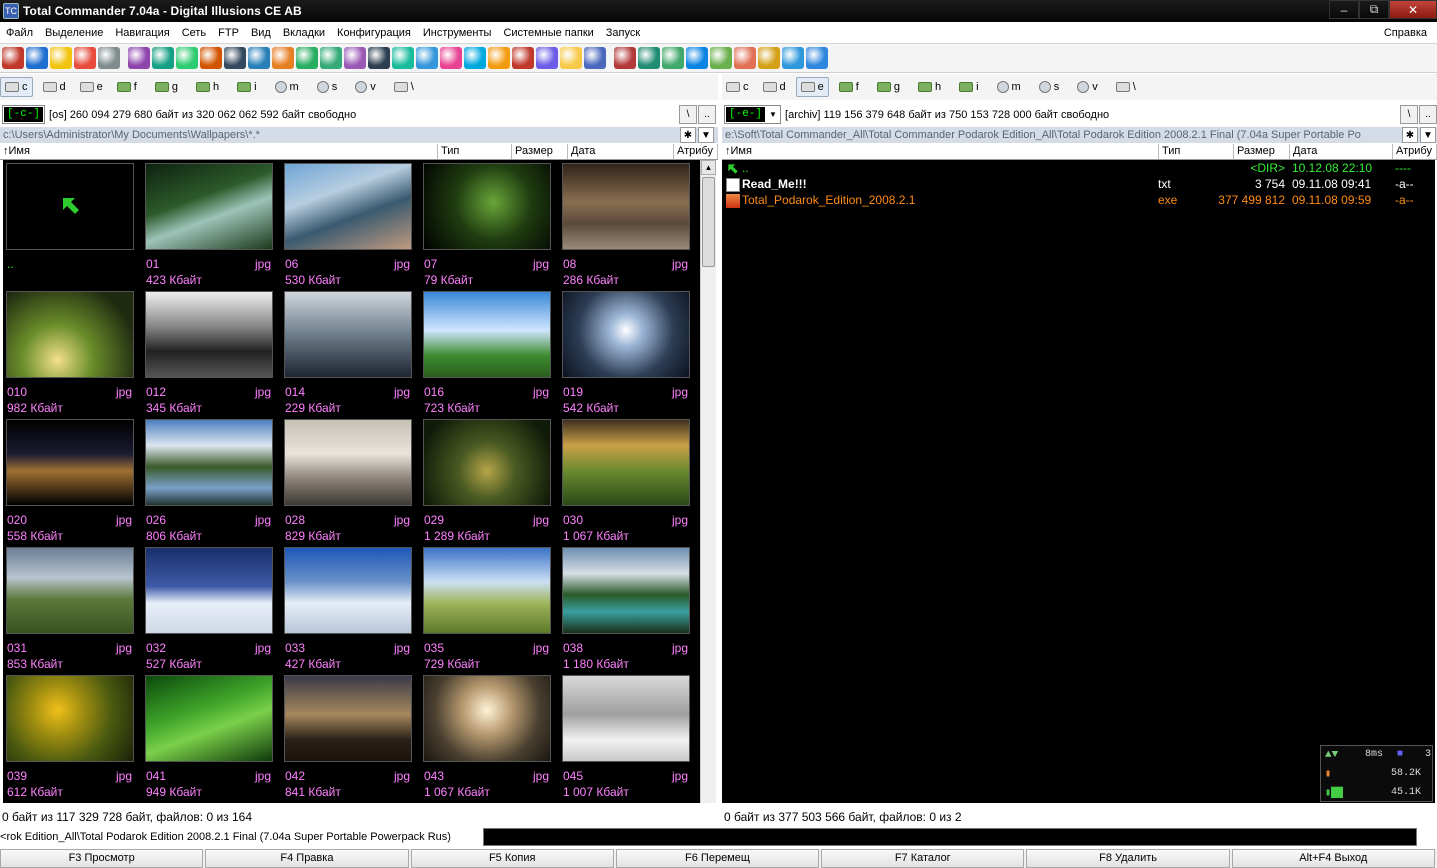 The width and height of the screenshot is (1437, 868). I want to click on image-thumbnail: 038 jpg 1 180 Кбайт, so click(624, 607).